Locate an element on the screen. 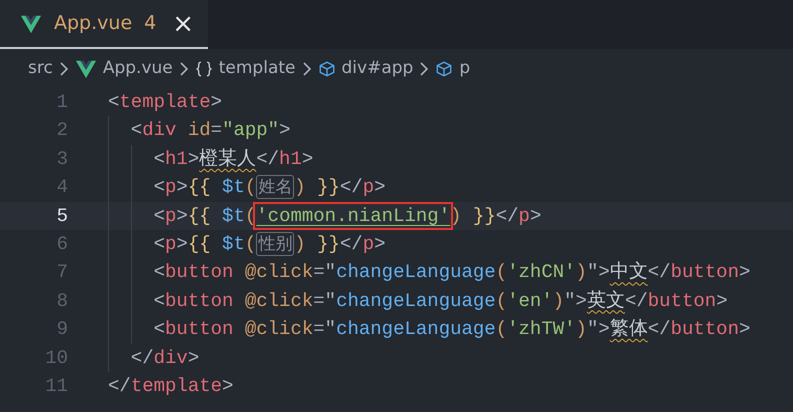 The width and height of the screenshot is (793, 412). line-number: 9 is located at coordinates (62, 329).